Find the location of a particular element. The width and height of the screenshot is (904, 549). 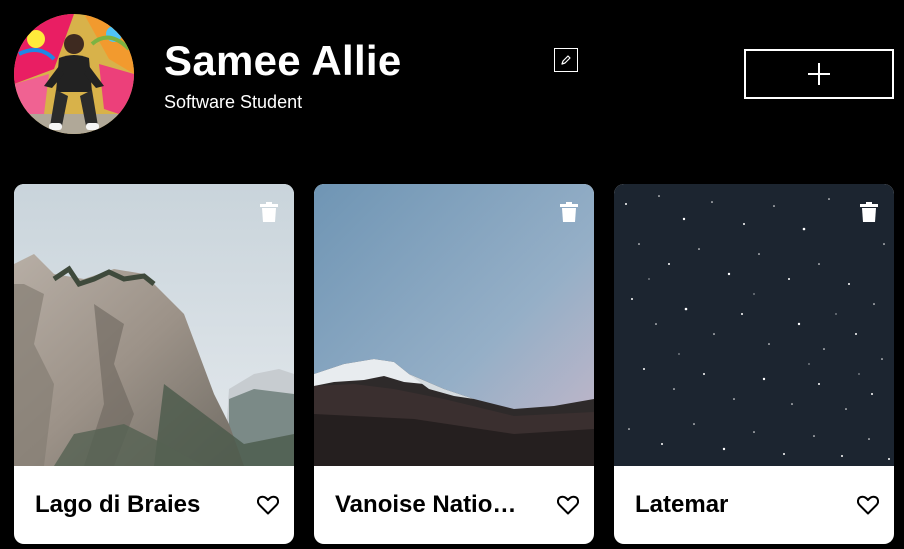

profile-name: Samee Allie is located at coordinates (283, 60).